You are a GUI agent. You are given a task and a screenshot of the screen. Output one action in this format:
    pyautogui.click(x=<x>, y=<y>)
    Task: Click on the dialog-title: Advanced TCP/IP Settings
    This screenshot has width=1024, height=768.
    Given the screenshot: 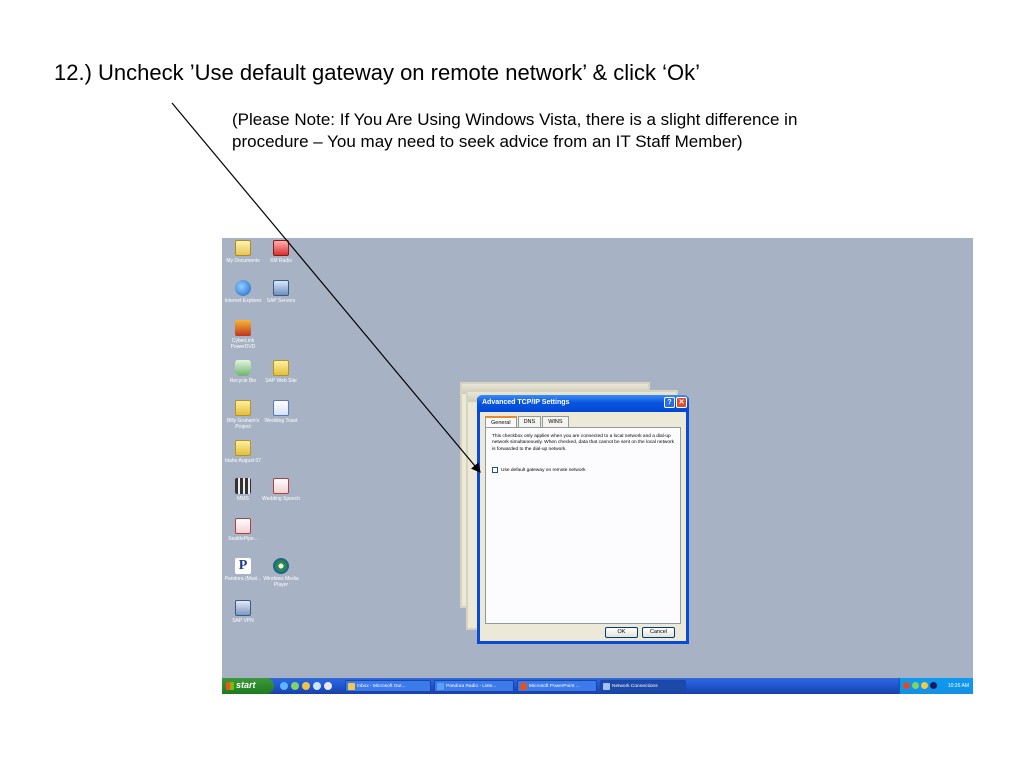 What is the action you would take?
    pyautogui.click(x=526, y=402)
    